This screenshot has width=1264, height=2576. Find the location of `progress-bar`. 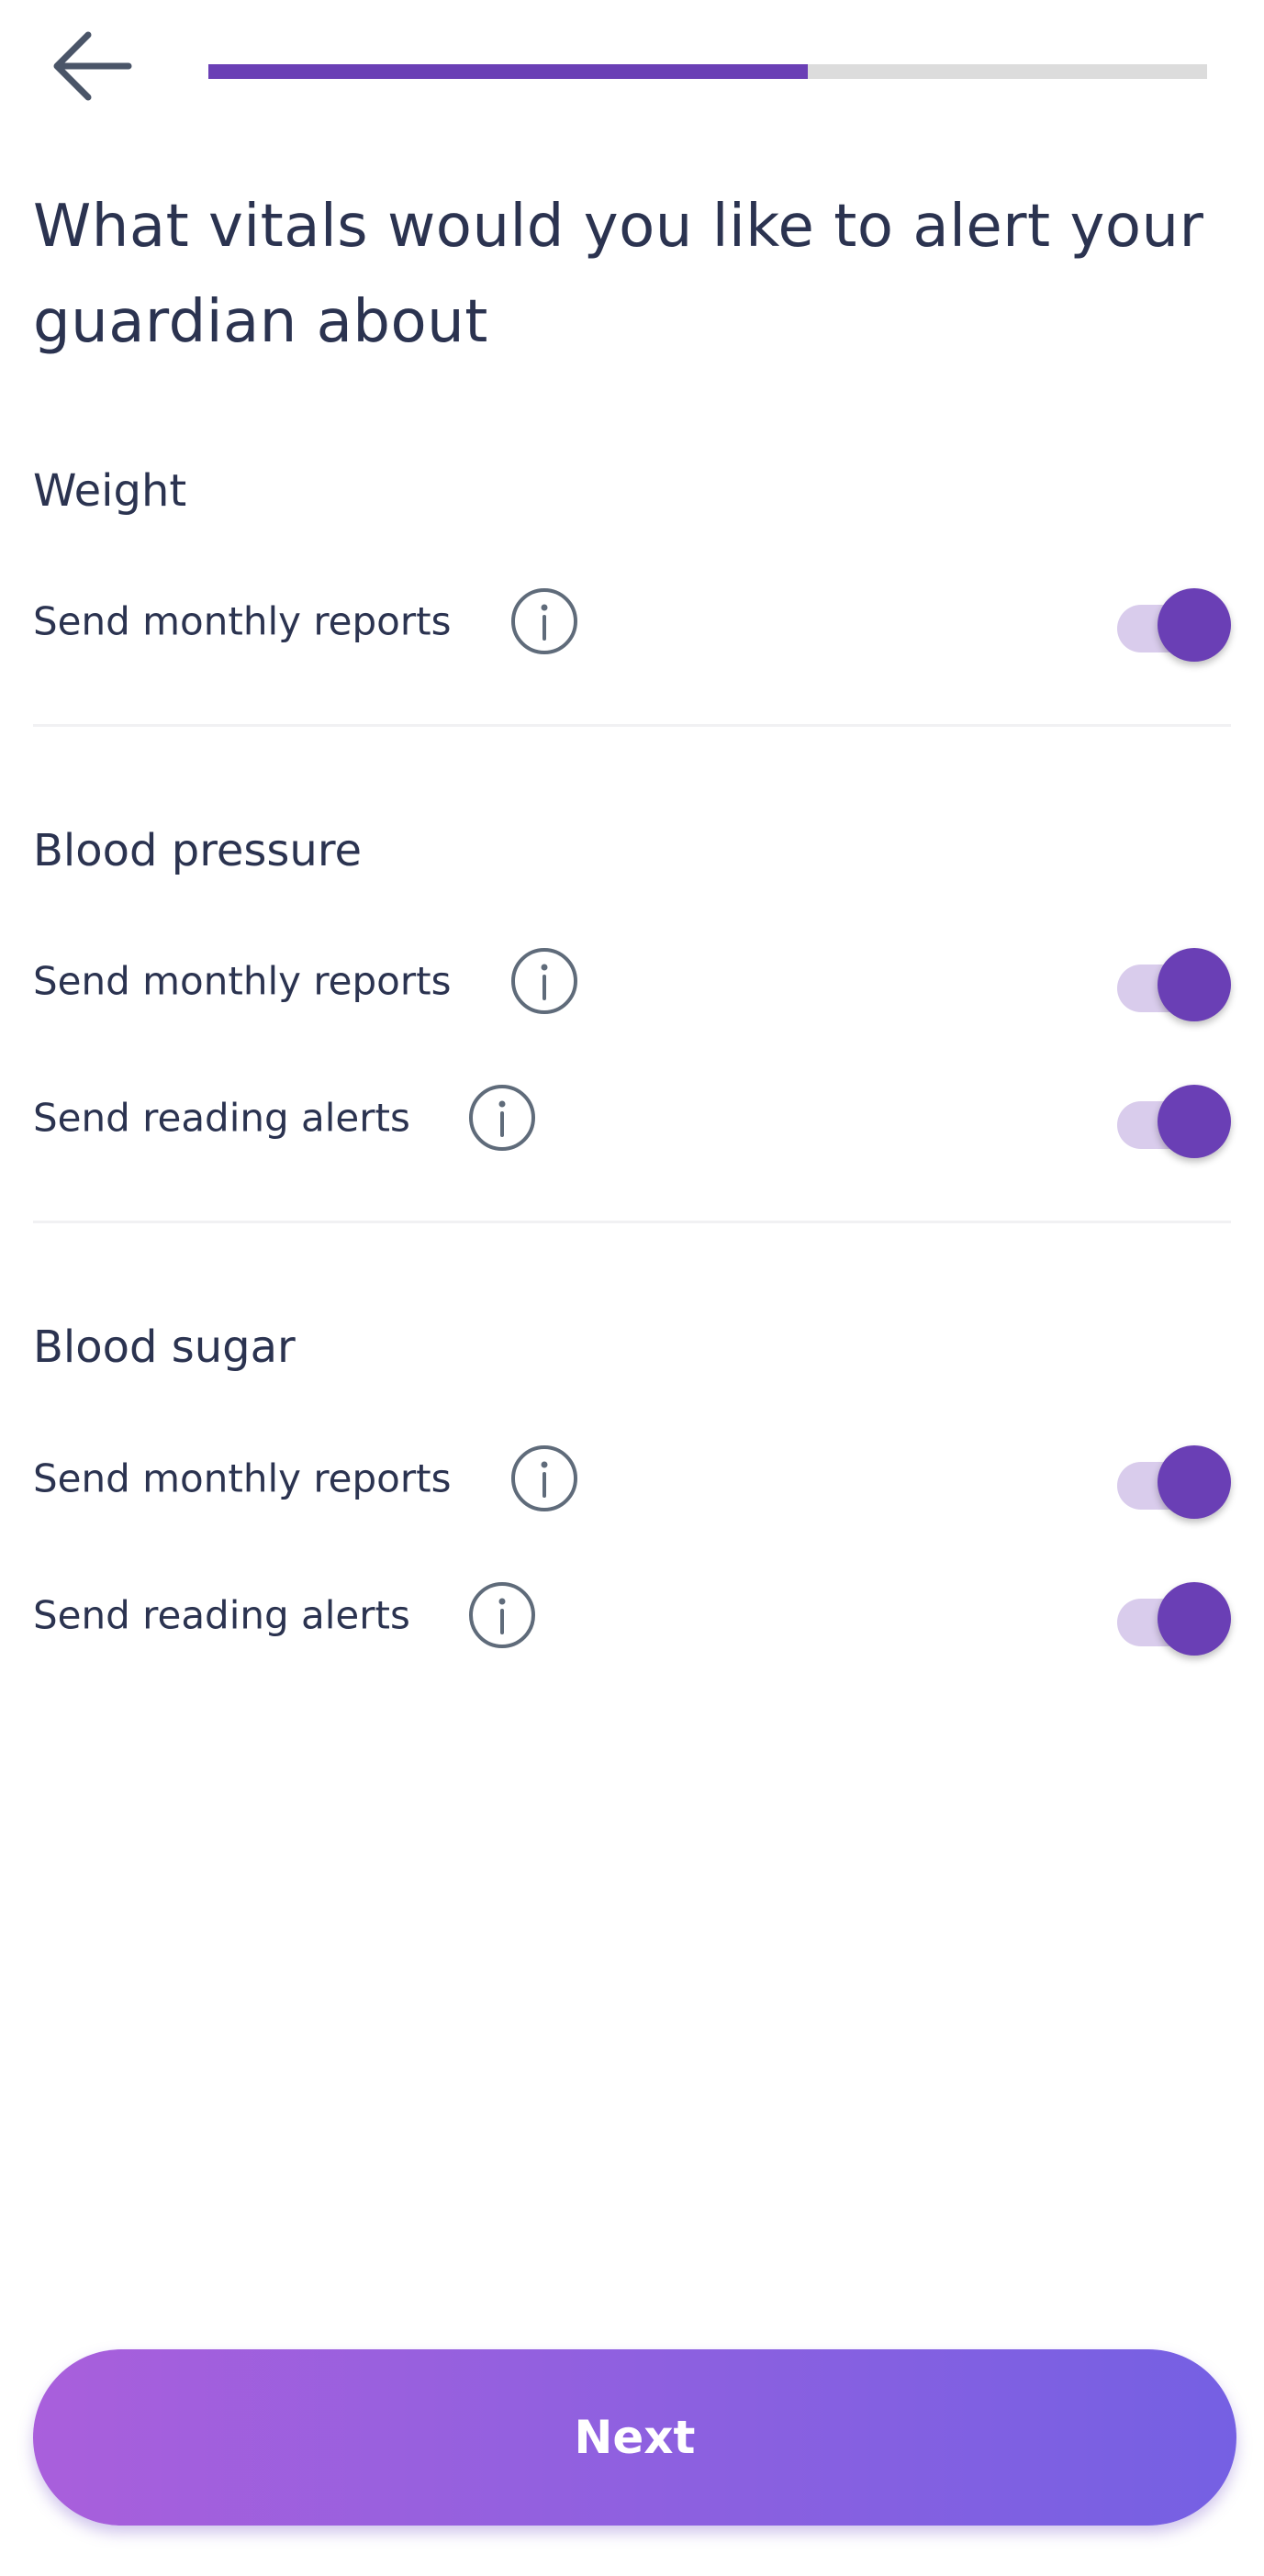

progress-bar is located at coordinates (707, 72).